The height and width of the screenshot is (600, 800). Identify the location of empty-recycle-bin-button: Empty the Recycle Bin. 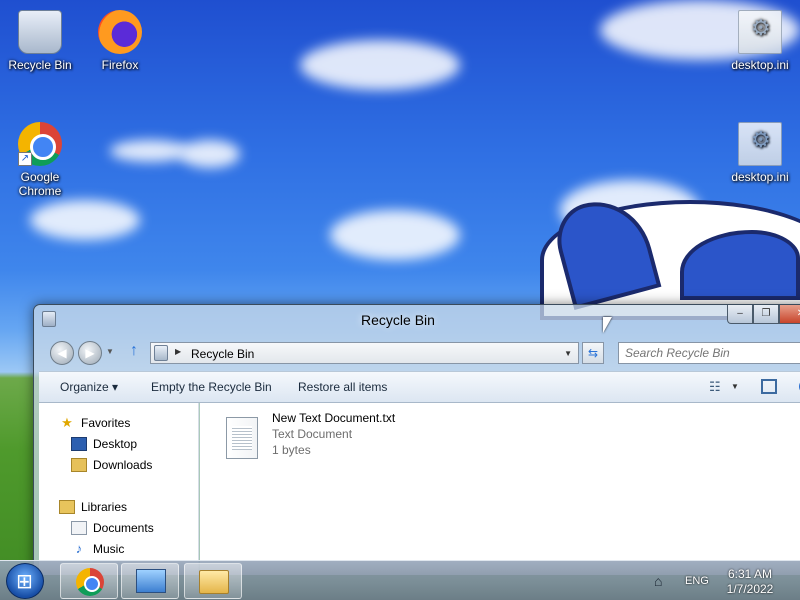
(211, 387).